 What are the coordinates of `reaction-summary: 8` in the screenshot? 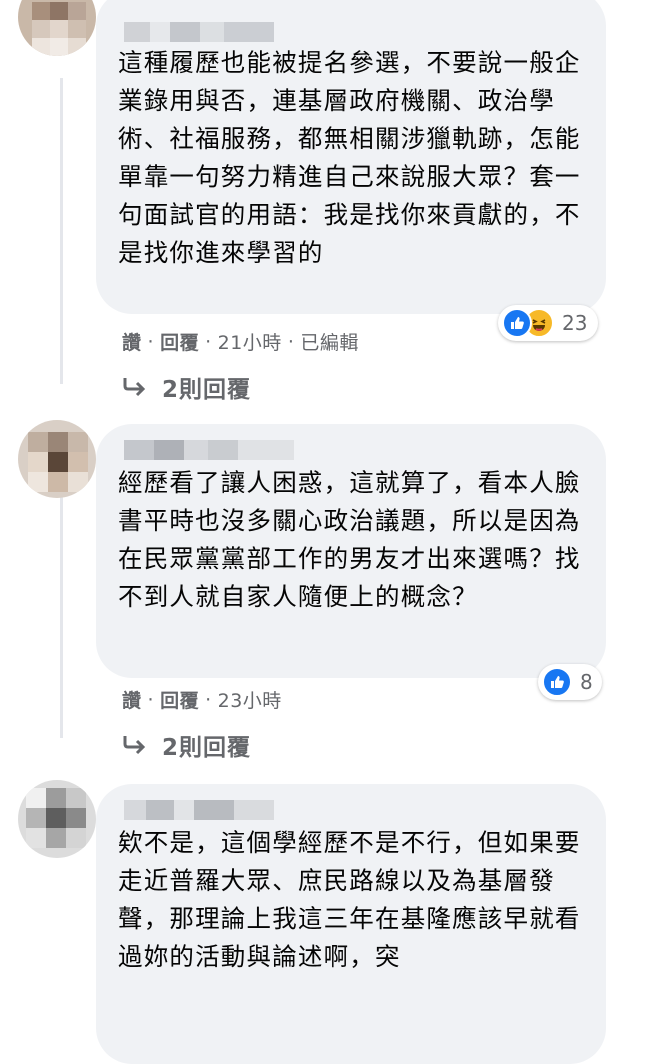 It's located at (570, 682).